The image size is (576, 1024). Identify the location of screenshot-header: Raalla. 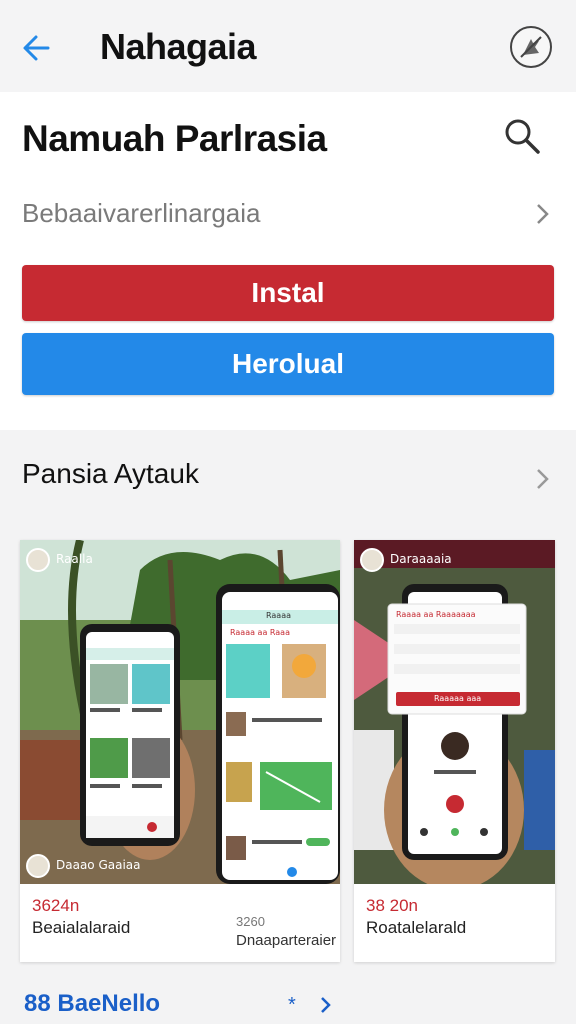
(74, 559).